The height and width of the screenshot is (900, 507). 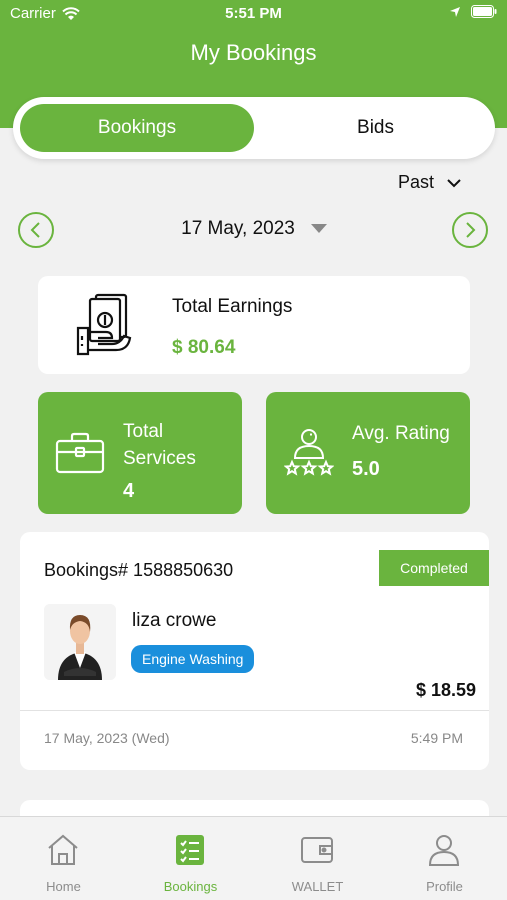 What do you see at coordinates (204, 347) in the screenshot?
I see `total-earnings-value: $ 80.64` at bounding box center [204, 347].